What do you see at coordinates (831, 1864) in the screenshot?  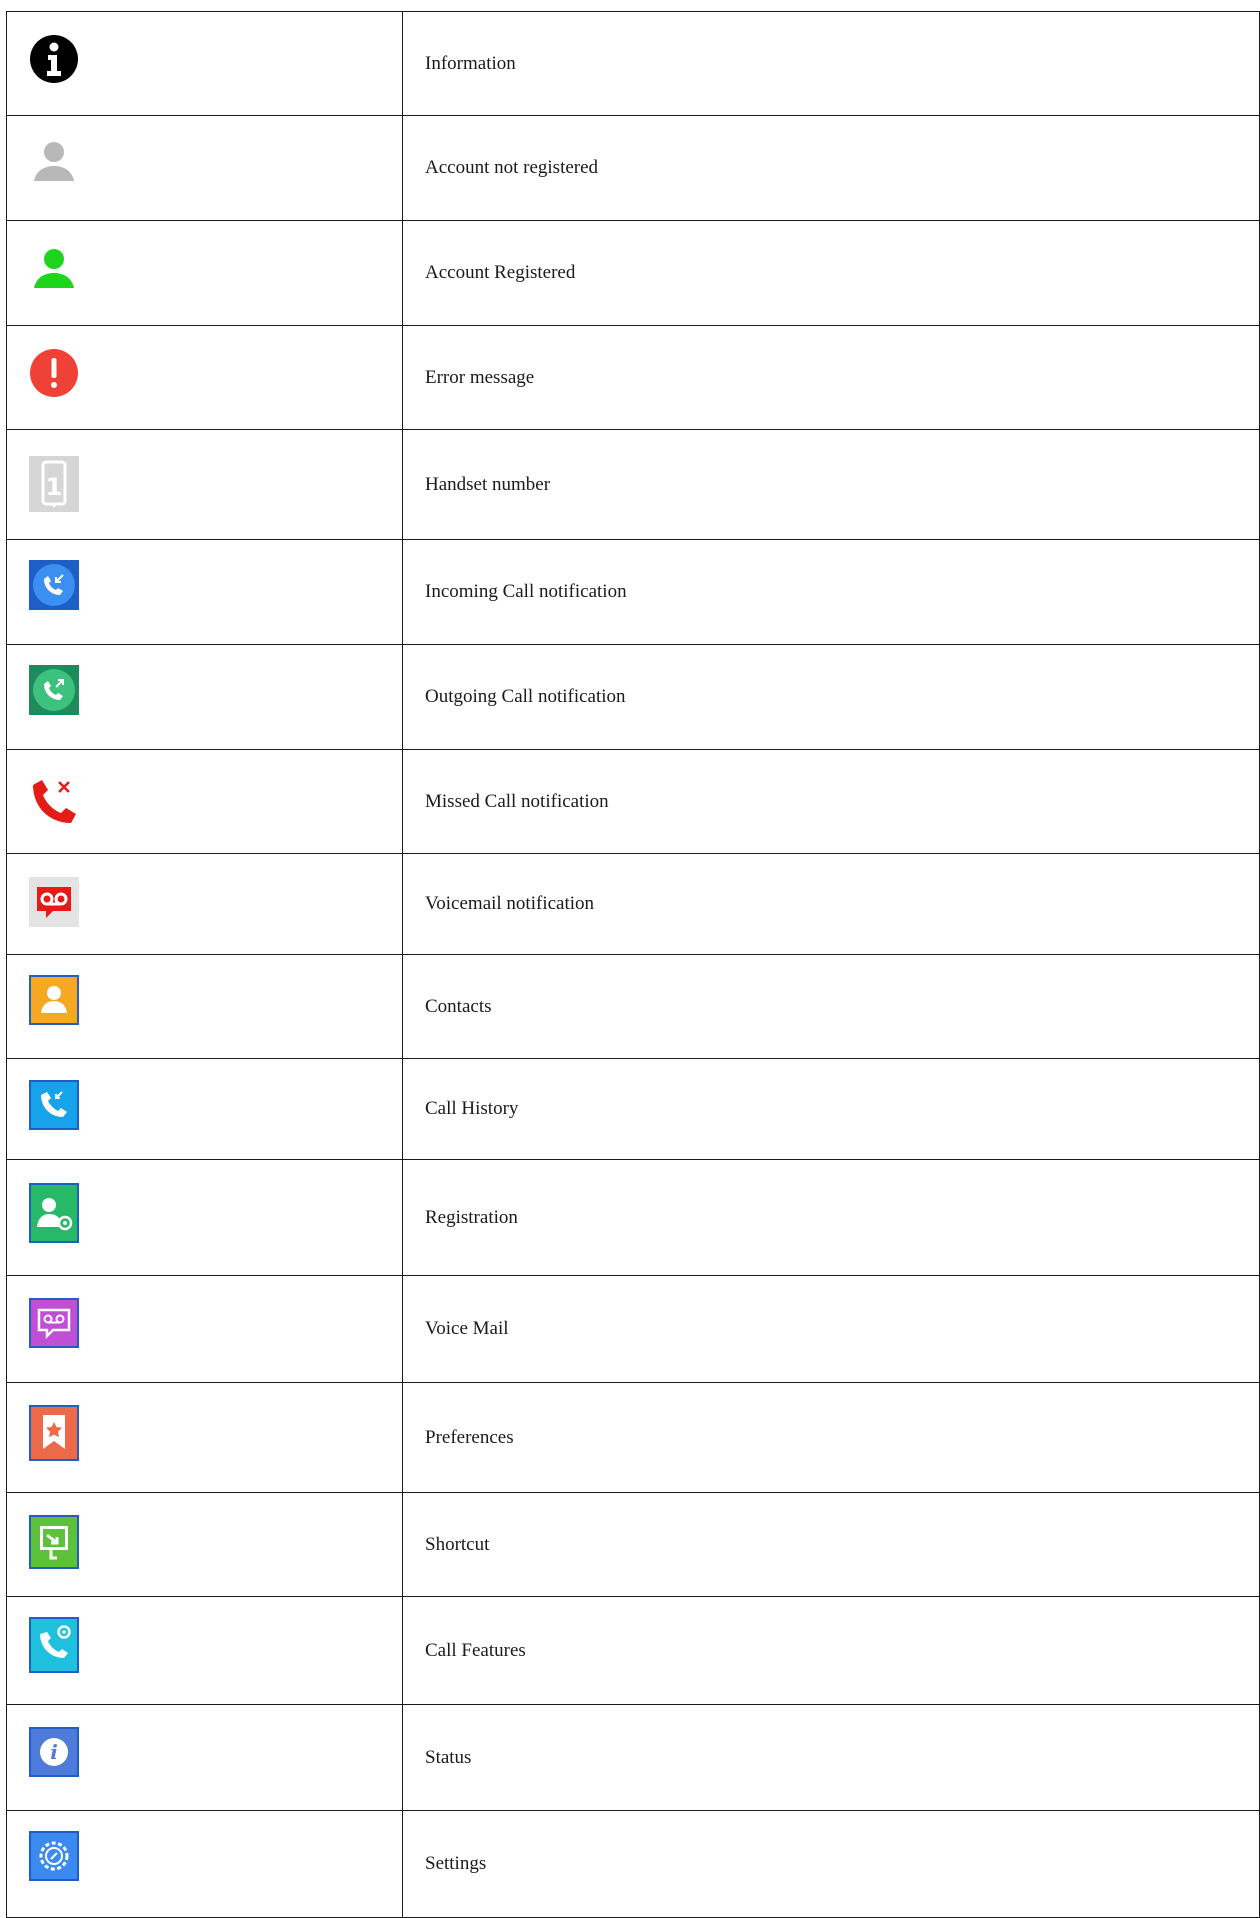 I see `row-label: Settings` at bounding box center [831, 1864].